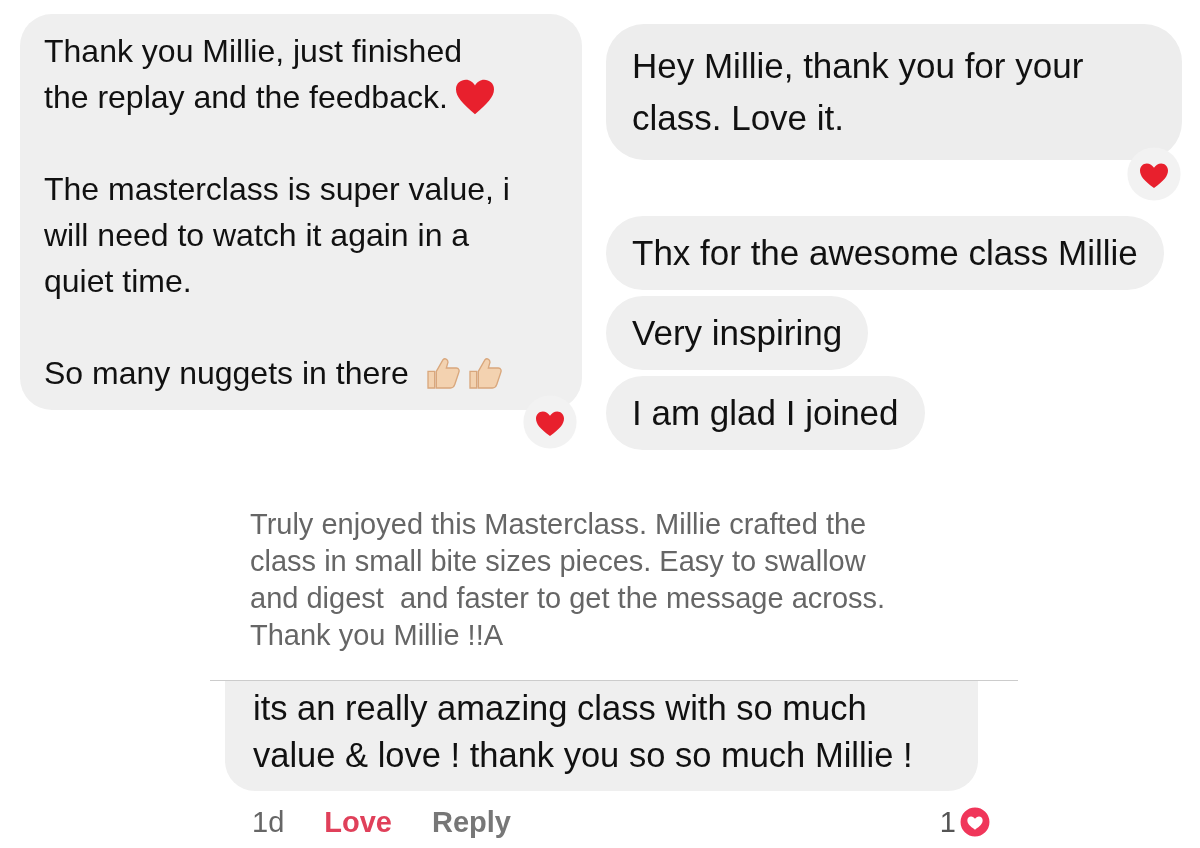  What do you see at coordinates (257, 235) in the screenshot?
I see `message-text: will need to watch it again in a` at bounding box center [257, 235].